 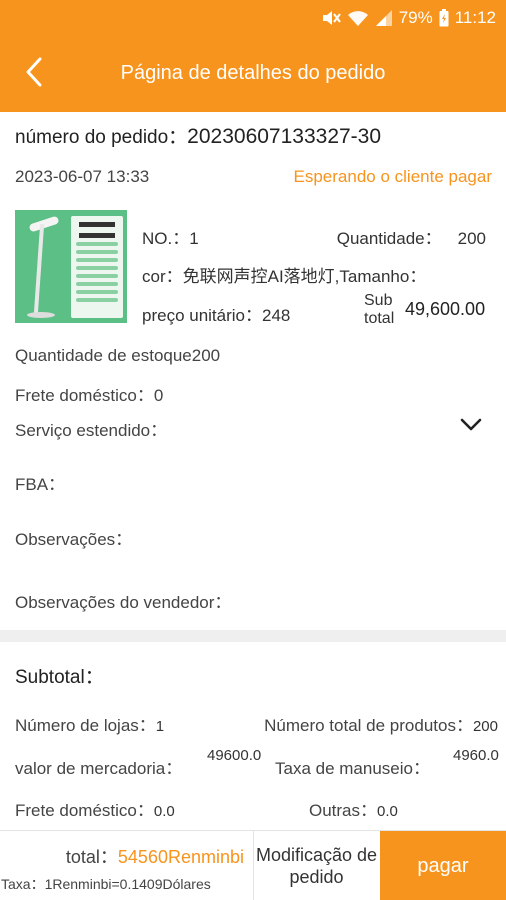 I want to click on product-quantity-label: Quantidade：, so click(x=389, y=238).